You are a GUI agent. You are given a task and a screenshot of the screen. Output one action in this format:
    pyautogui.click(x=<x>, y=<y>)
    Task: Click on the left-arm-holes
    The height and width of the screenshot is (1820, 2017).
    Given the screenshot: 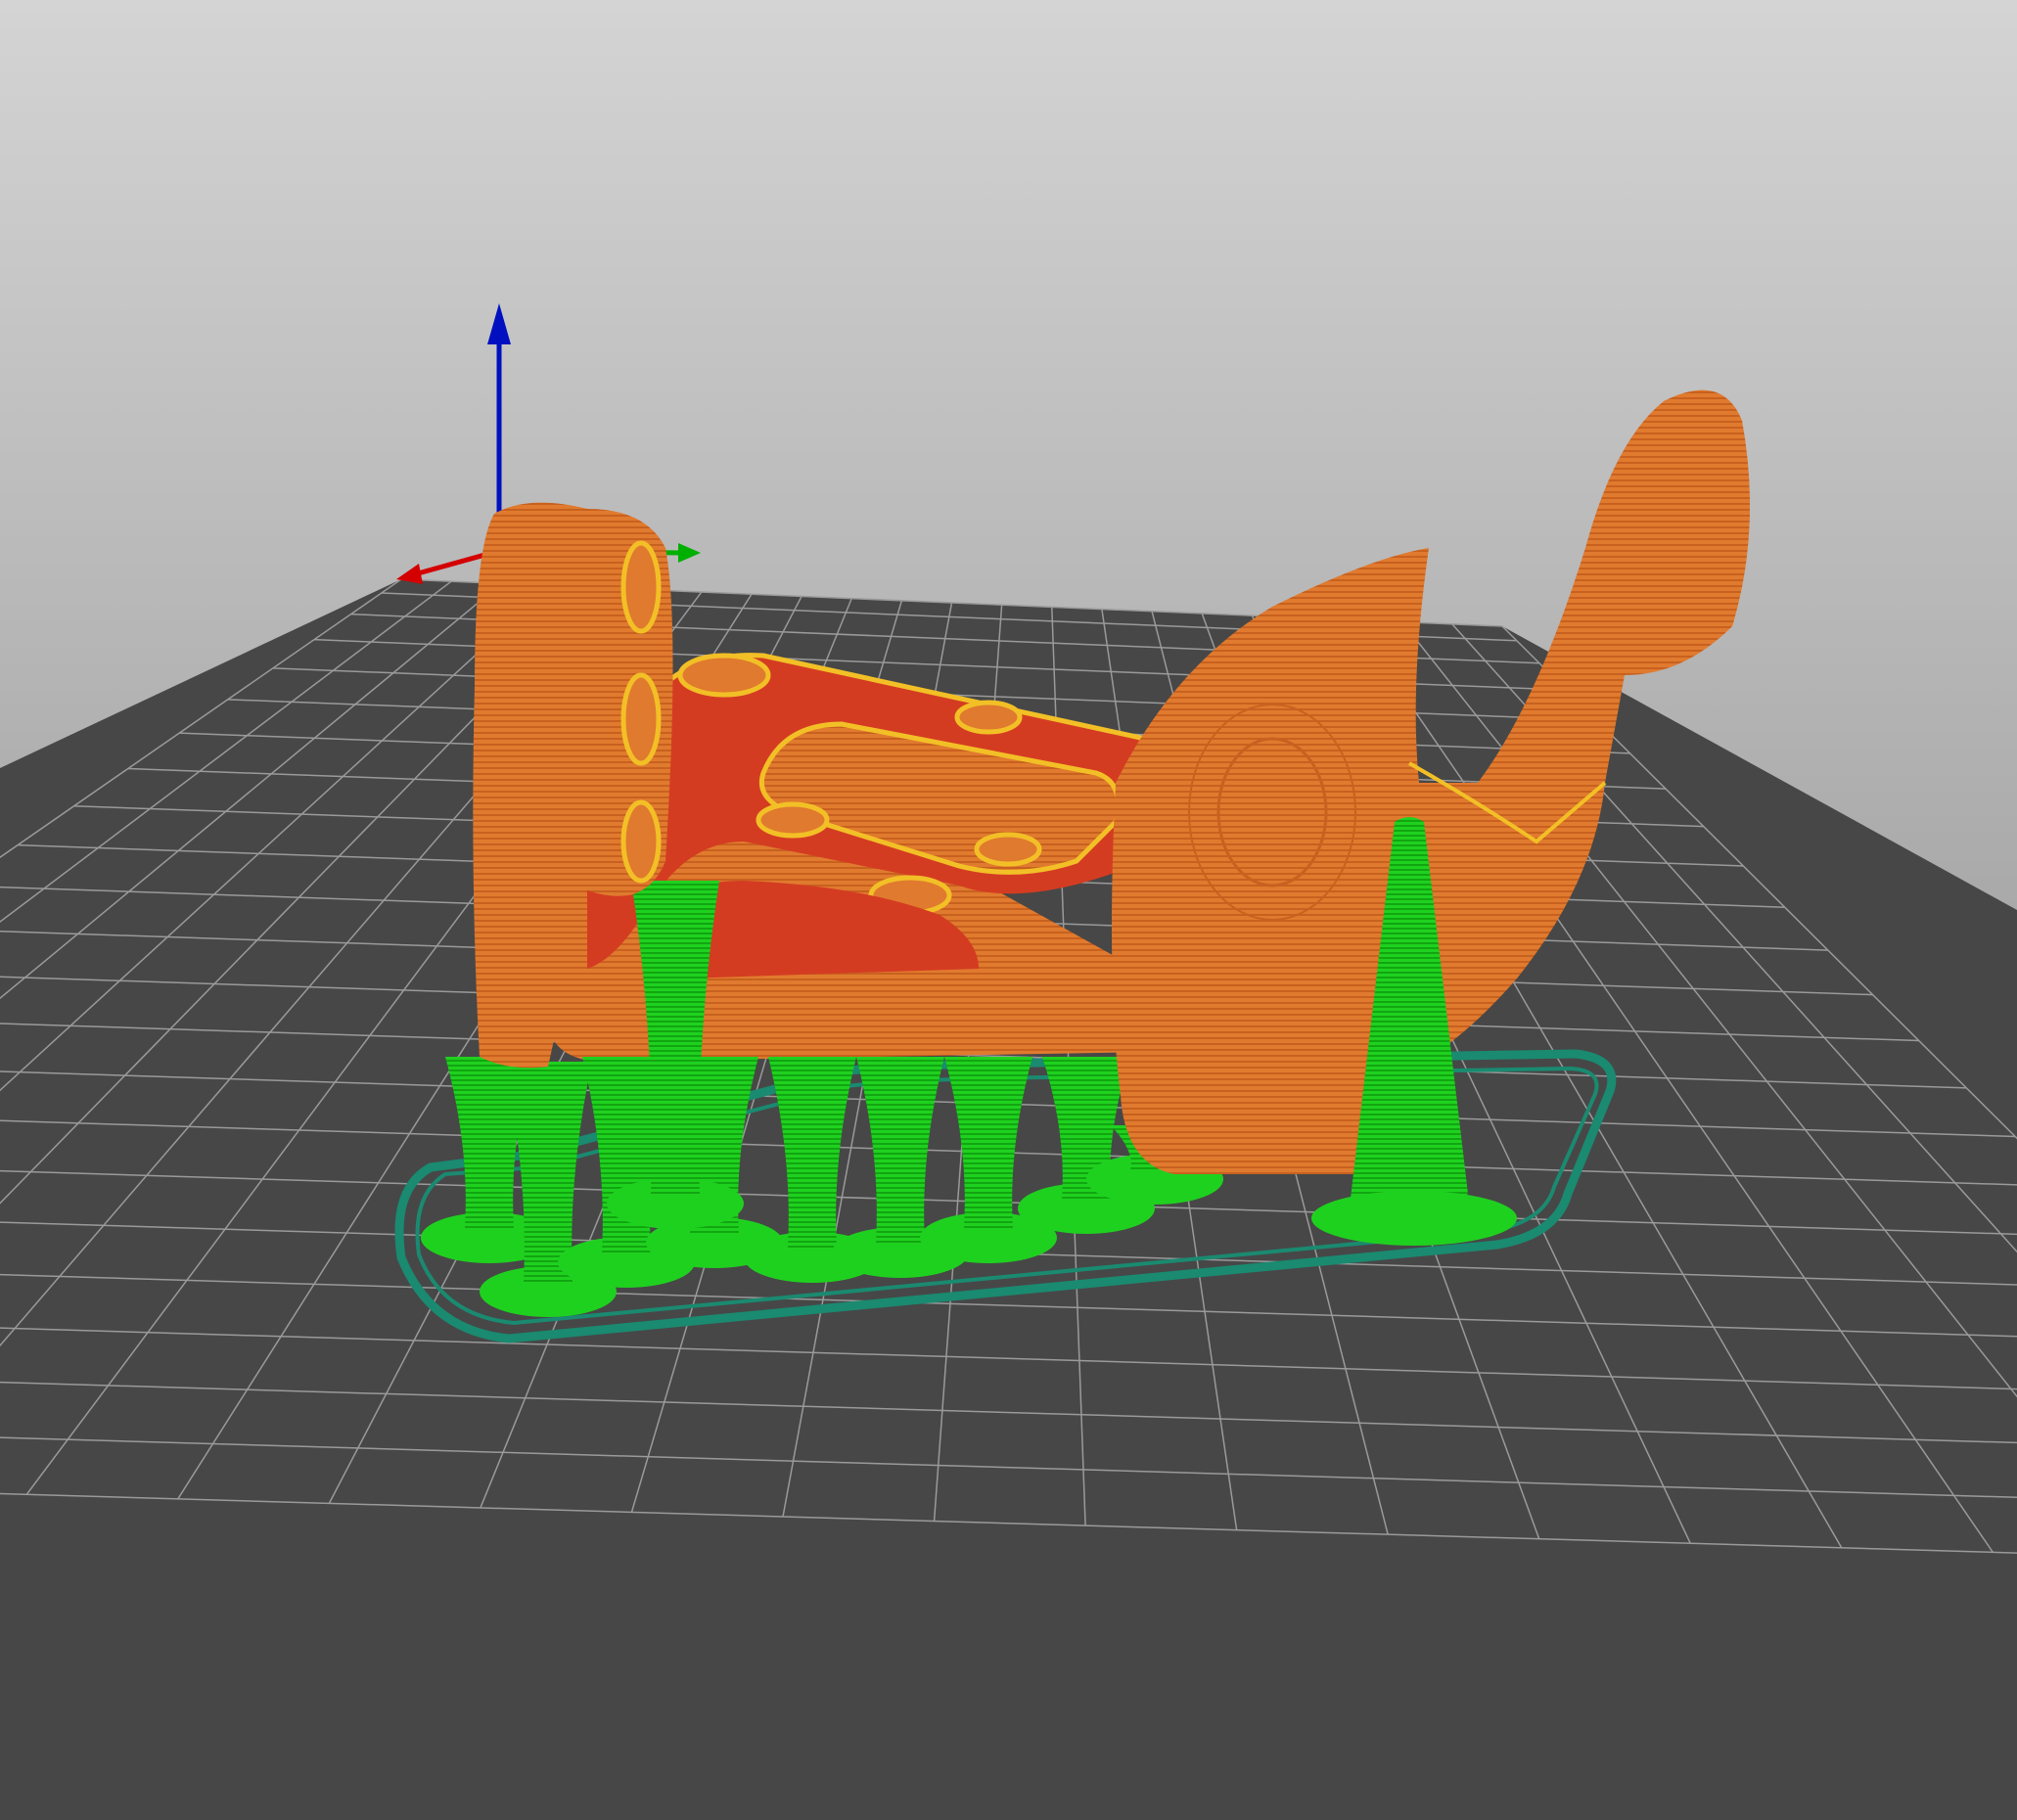 What is the action you would take?
    pyautogui.click(x=641, y=712)
    